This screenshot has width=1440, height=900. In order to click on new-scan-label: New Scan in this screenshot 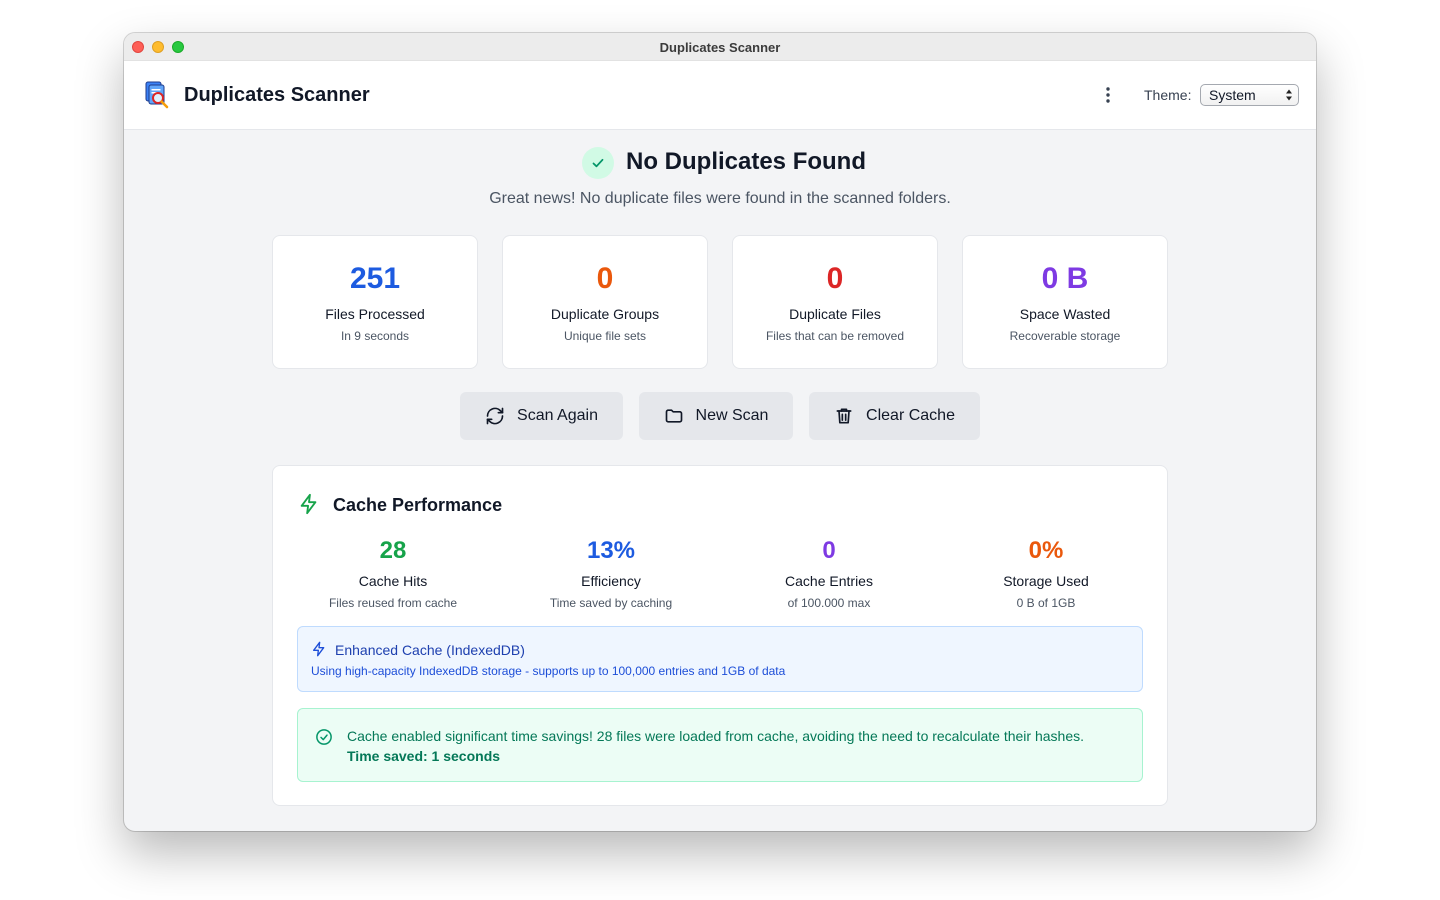, I will do `click(732, 415)`.